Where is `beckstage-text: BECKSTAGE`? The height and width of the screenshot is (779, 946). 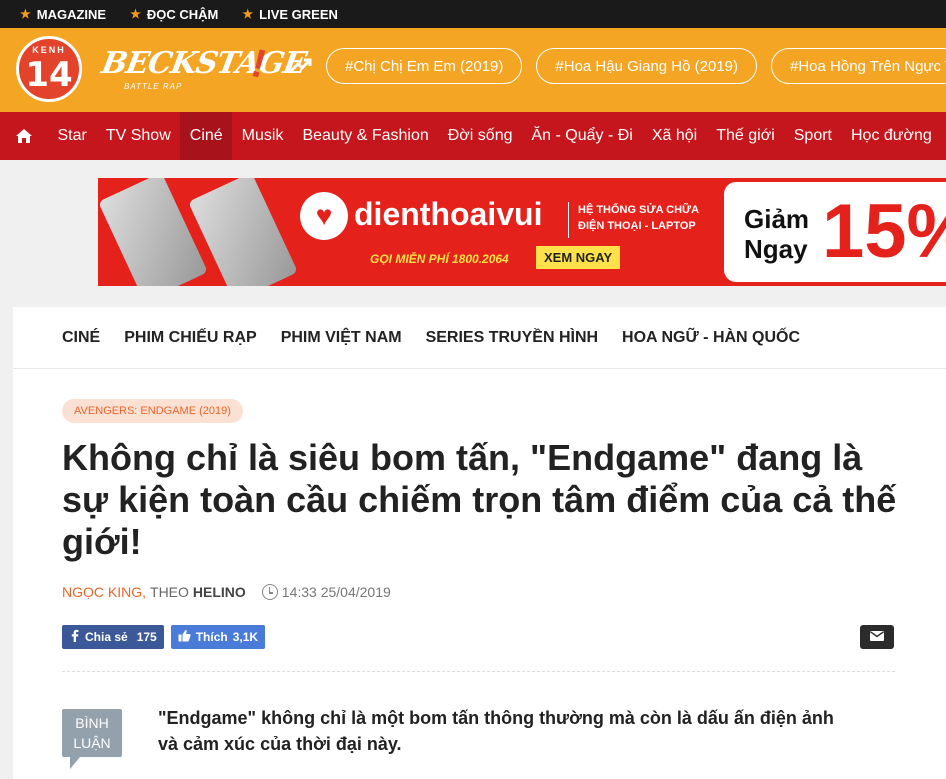 beckstage-text: BECKSTAGE is located at coordinates (203, 63).